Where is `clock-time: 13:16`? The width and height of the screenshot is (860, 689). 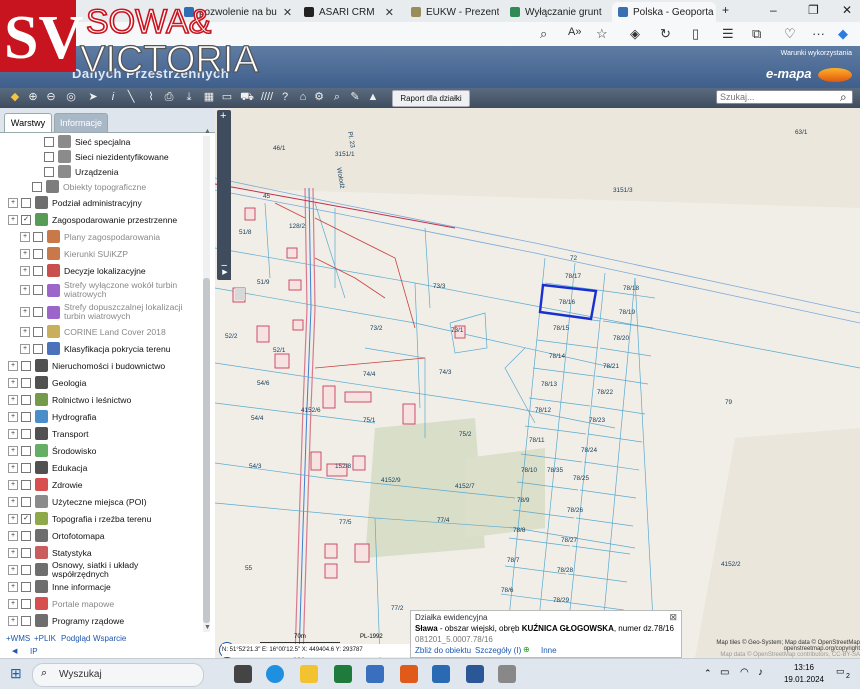 clock-time: 13:16 is located at coordinates (804, 667).